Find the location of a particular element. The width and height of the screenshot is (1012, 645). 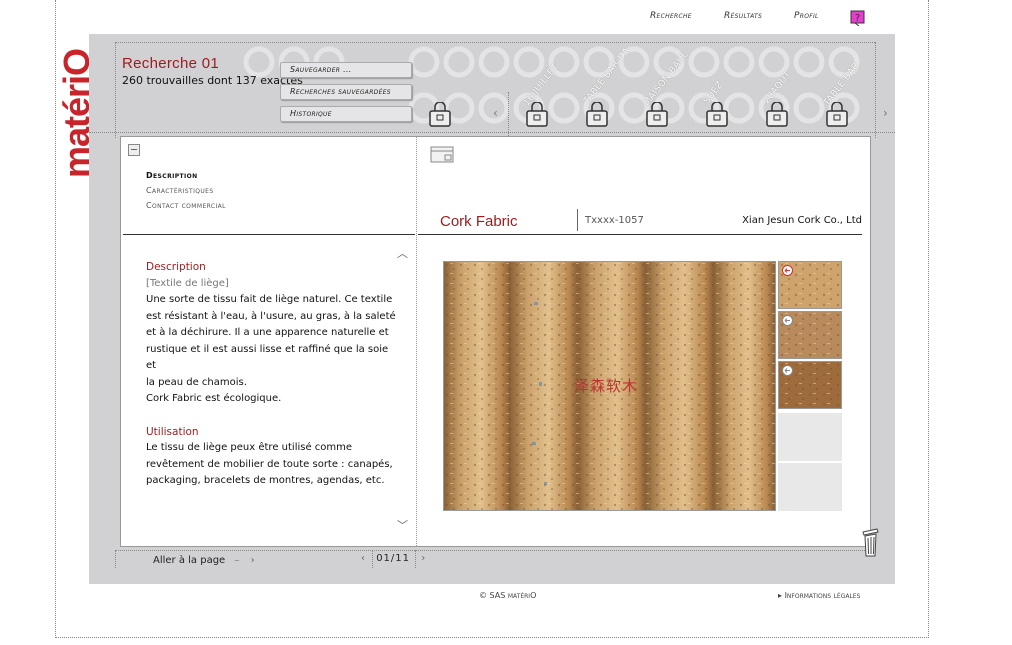

company-name: Xian Jesun Cork Co., Ltd is located at coordinates (802, 220).